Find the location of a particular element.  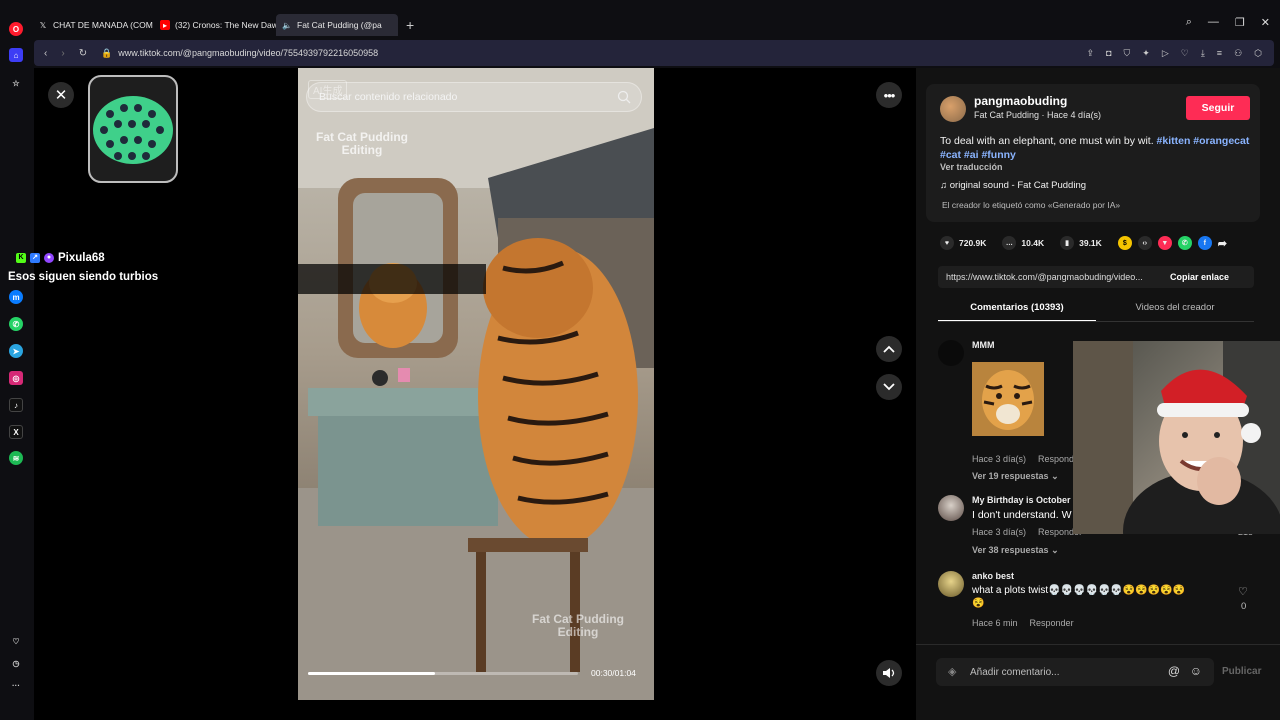

camera-icon: ◘ is located at coordinates (1108, 53).